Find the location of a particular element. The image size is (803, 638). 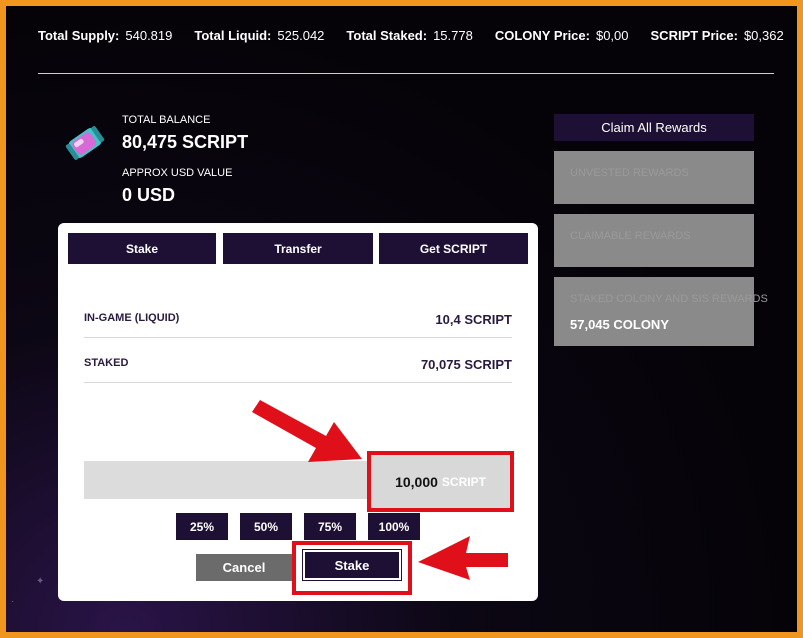

unvested-rewards-card: UNVESTED REWARDS is located at coordinates (654, 177).